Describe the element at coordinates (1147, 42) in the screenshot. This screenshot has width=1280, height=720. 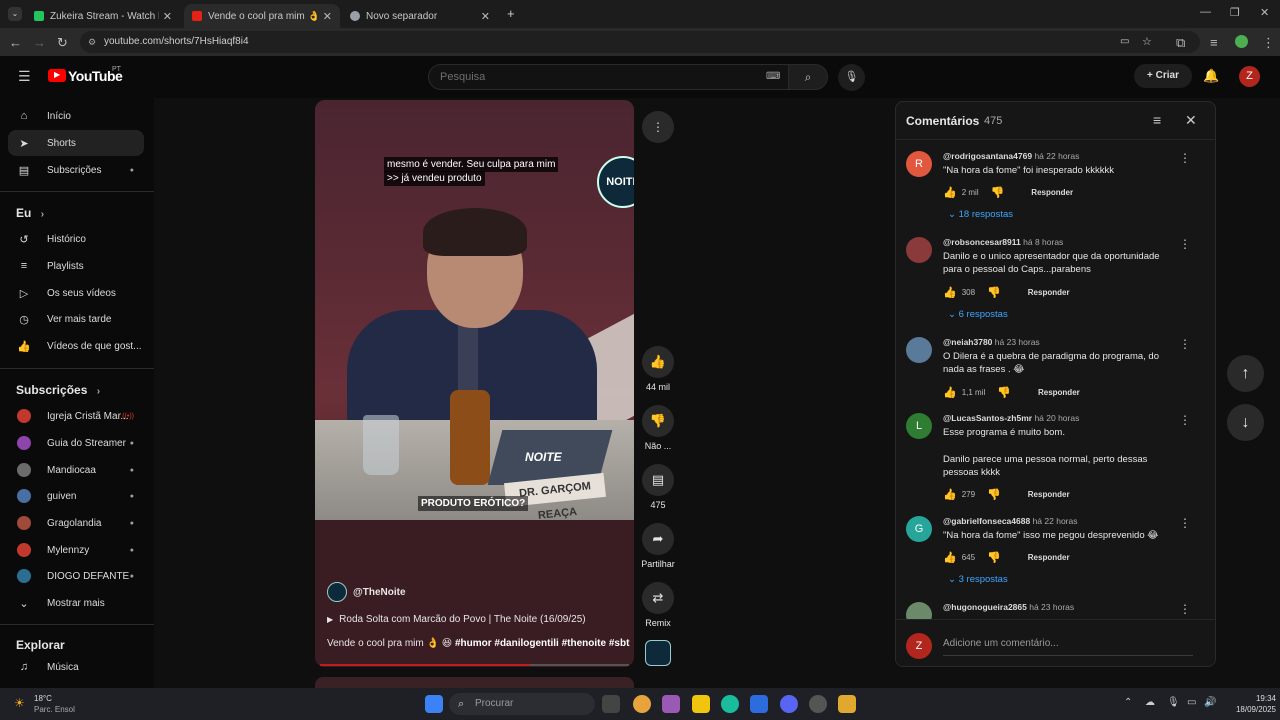
I see `bookmark-star-icon: ☆` at that location.